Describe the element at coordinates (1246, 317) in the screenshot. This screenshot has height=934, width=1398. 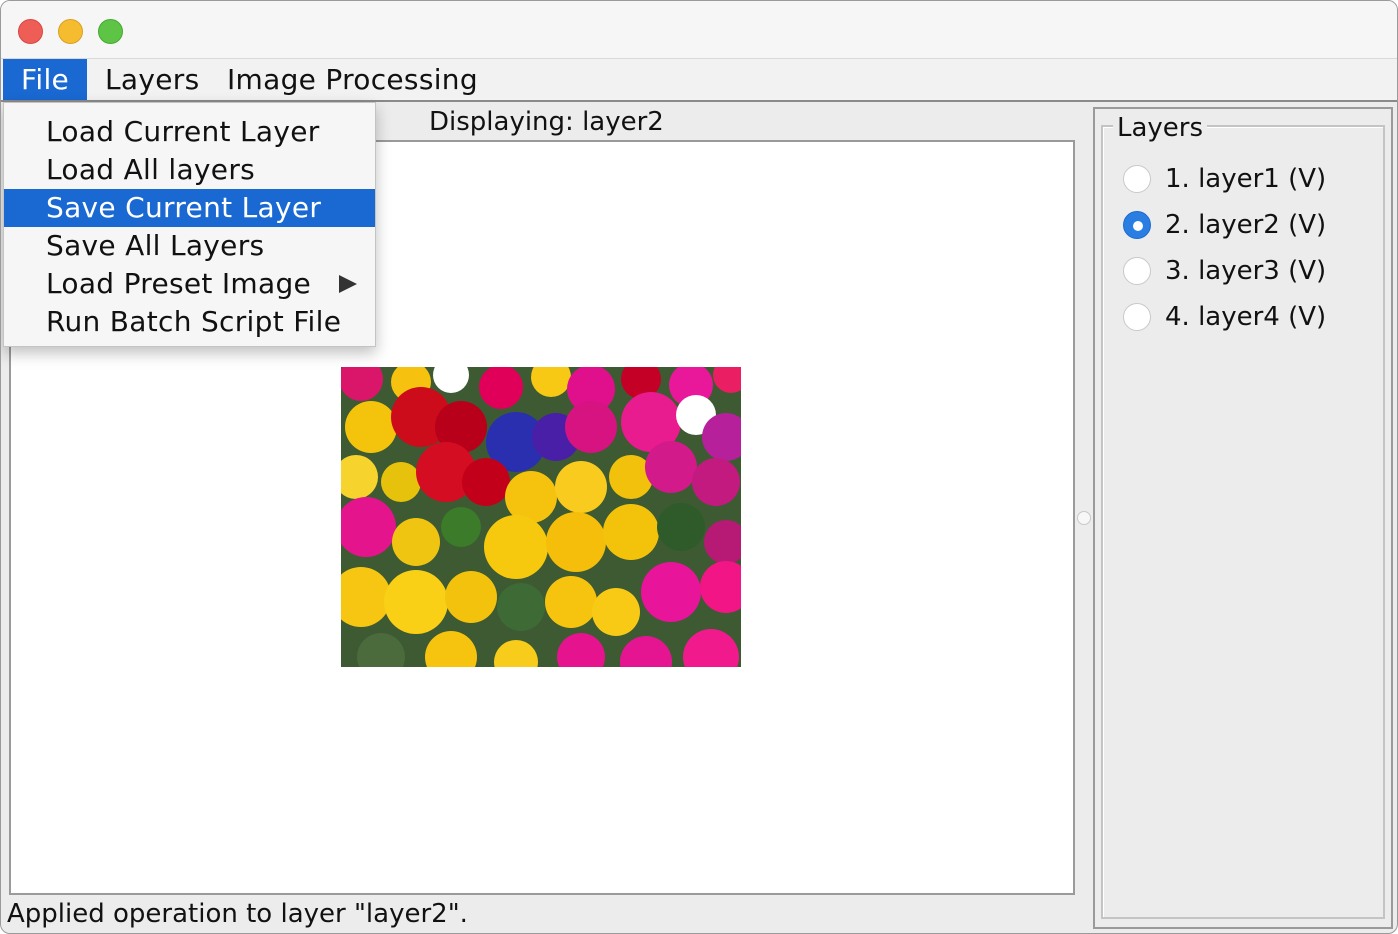
I see `layer-option-label: 4. layer4 (V)` at that location.